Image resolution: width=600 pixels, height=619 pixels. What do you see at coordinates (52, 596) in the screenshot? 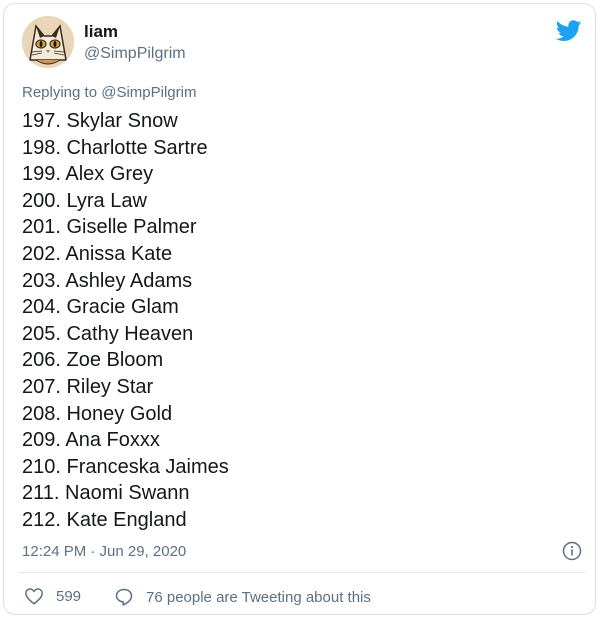
I see `like-button: 599` at bounding box center [52, 596].